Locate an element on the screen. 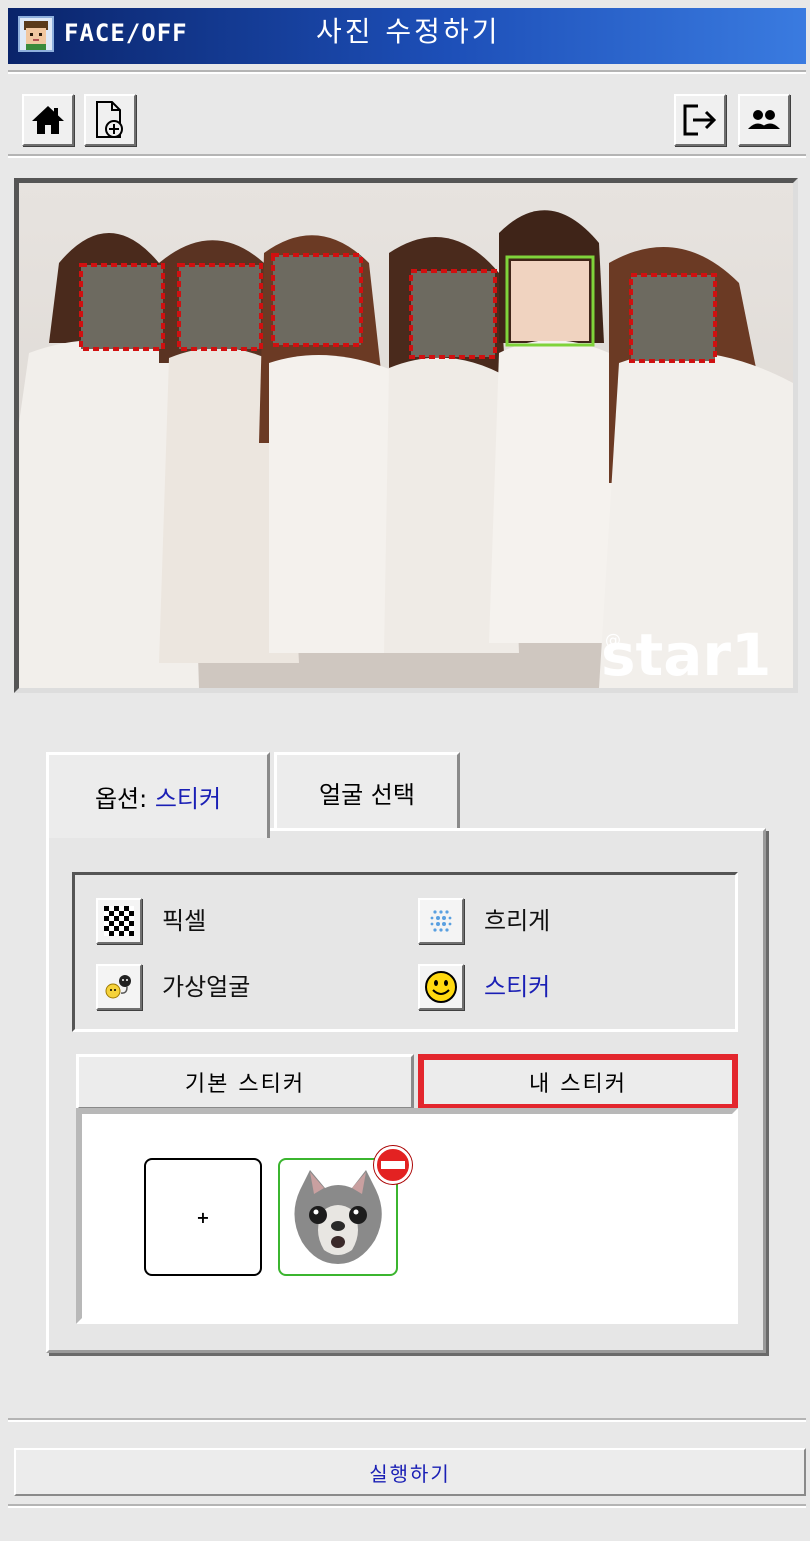  minus-icon is located at coordinates (393, 1165).